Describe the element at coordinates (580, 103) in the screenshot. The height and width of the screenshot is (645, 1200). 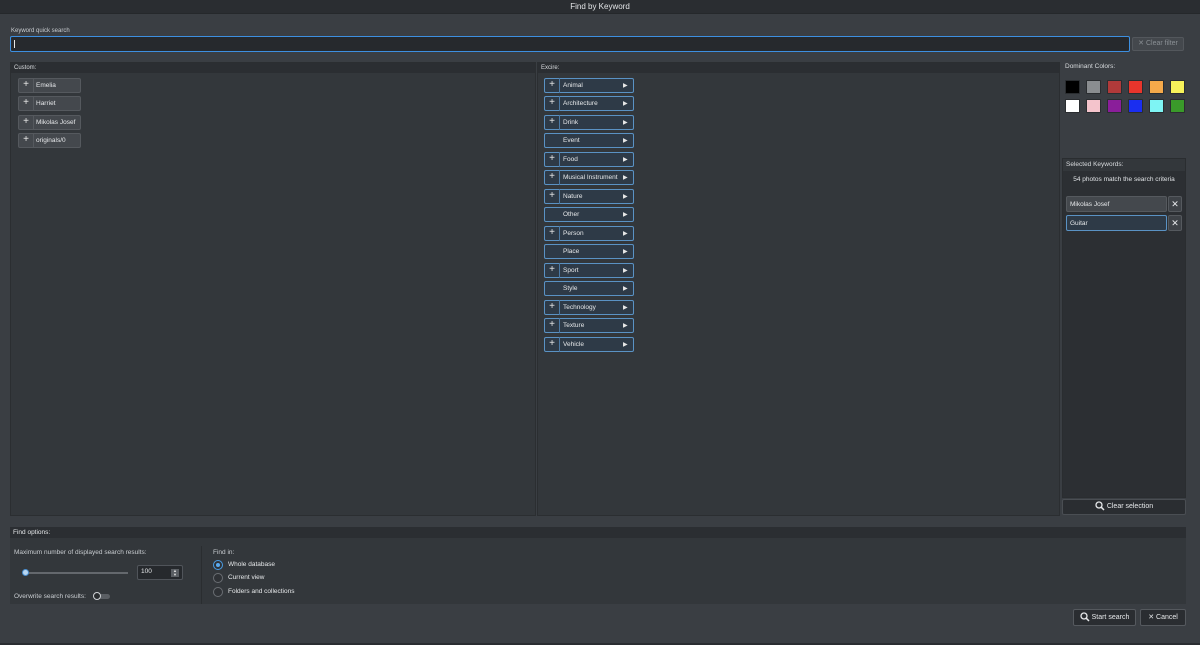
I see `keyword-label: Architecture` at that location.